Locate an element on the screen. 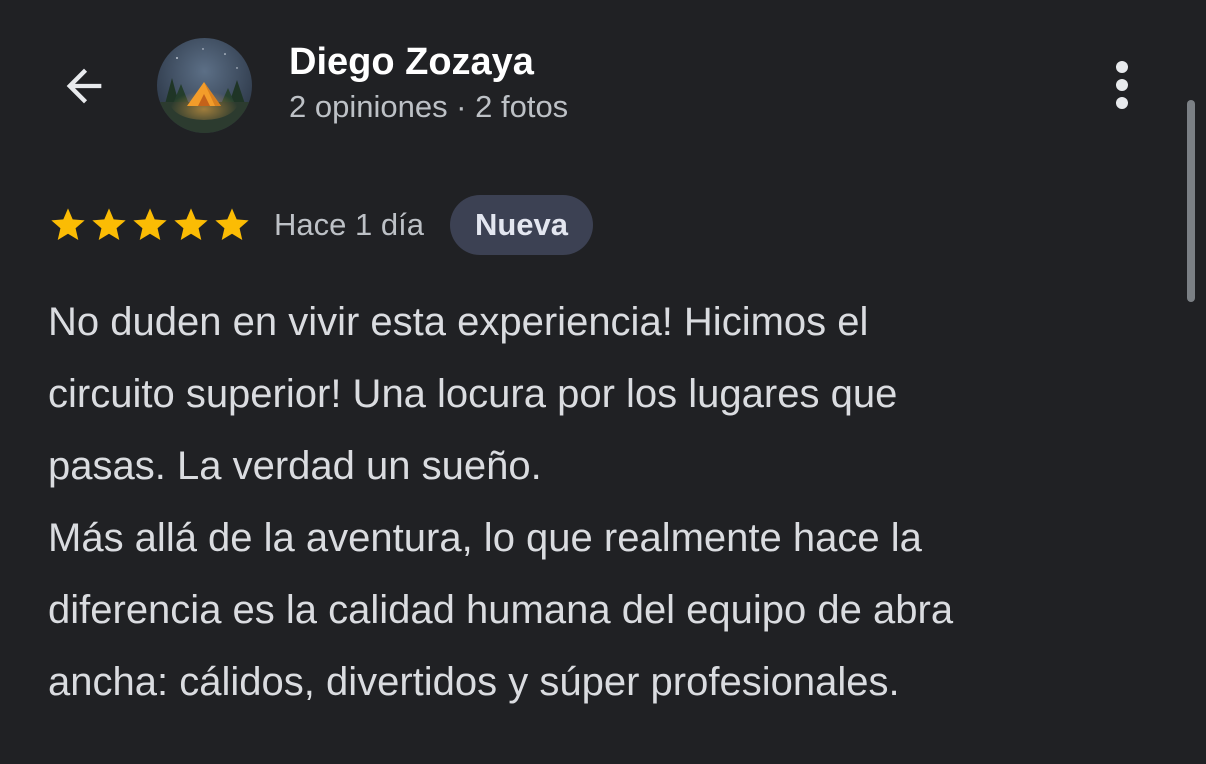 The width and height of the screenshot is (1206, 764). tent-at-night-avatar is located at coordinates (204, 85).